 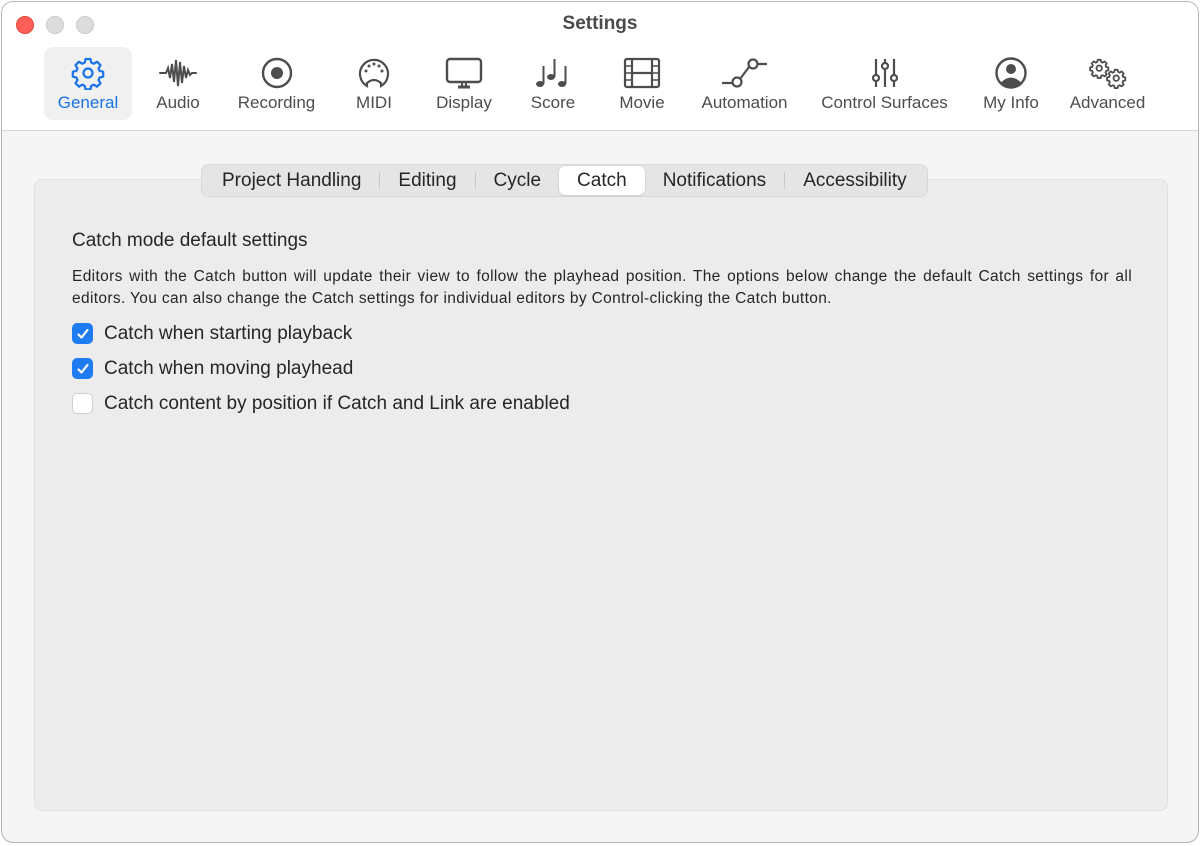 What do you see at coordinates (553, 73) in the screenshot?
I see `music-notes-icon` at bounding box center [553, 73].